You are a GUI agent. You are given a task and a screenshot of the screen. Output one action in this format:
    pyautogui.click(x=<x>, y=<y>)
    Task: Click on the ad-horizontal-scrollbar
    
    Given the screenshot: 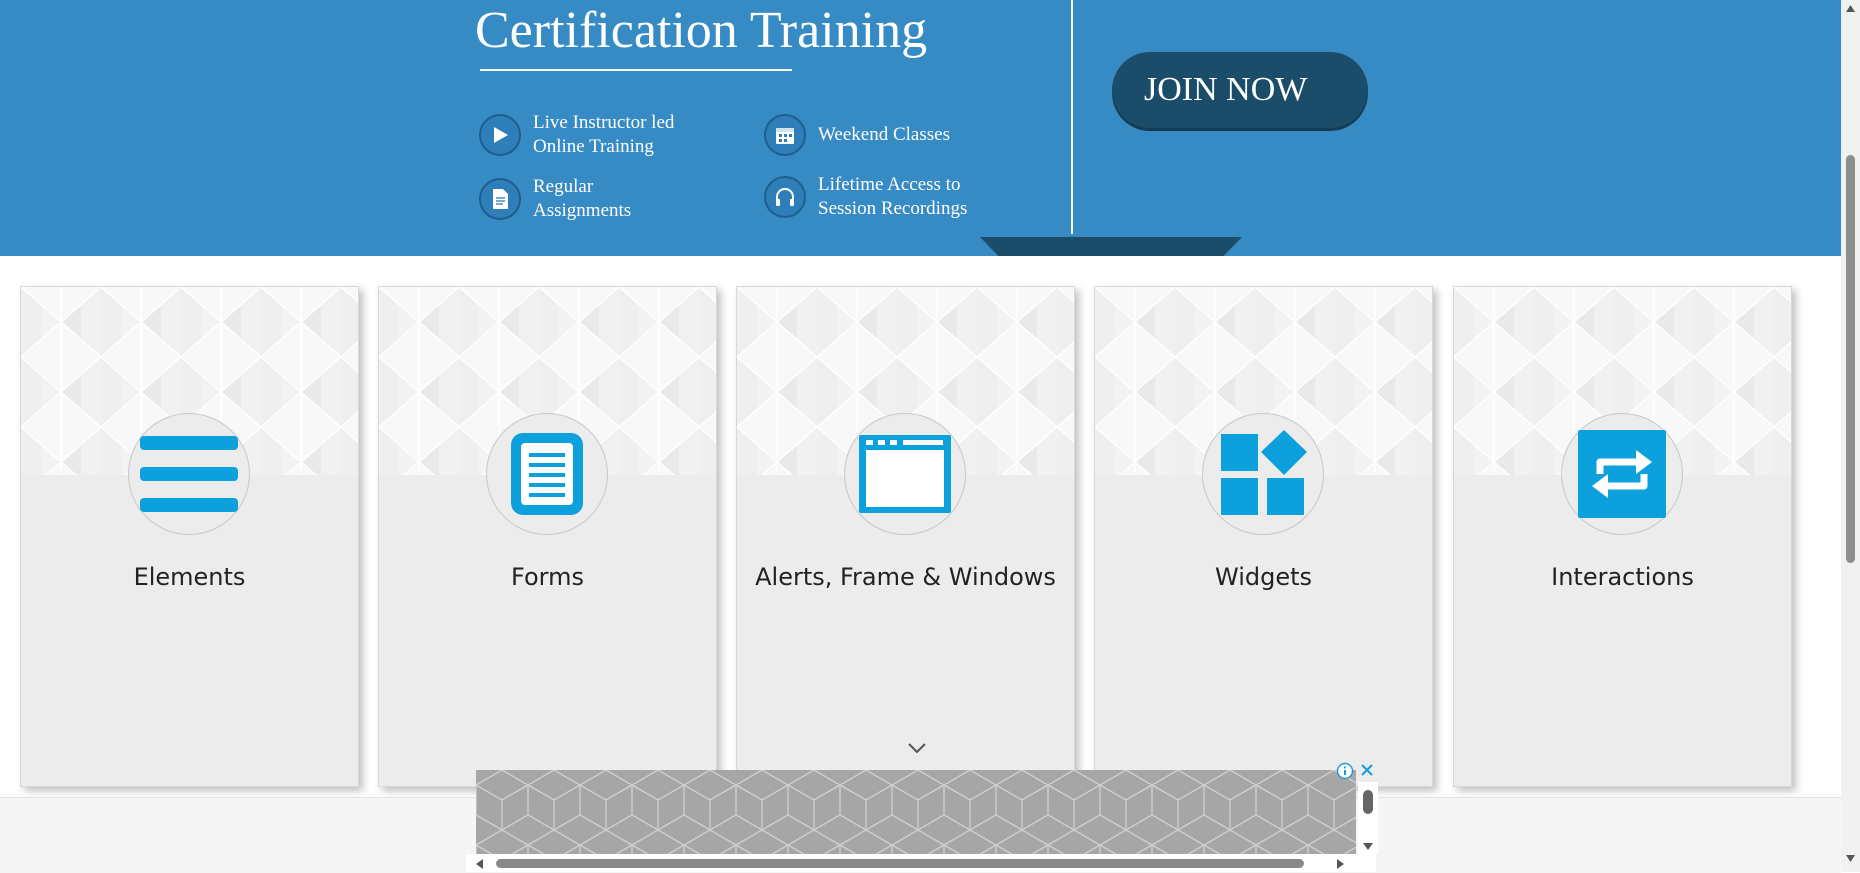 What is the action you would take?
    pyautogui.click(x=921, y=863)
    